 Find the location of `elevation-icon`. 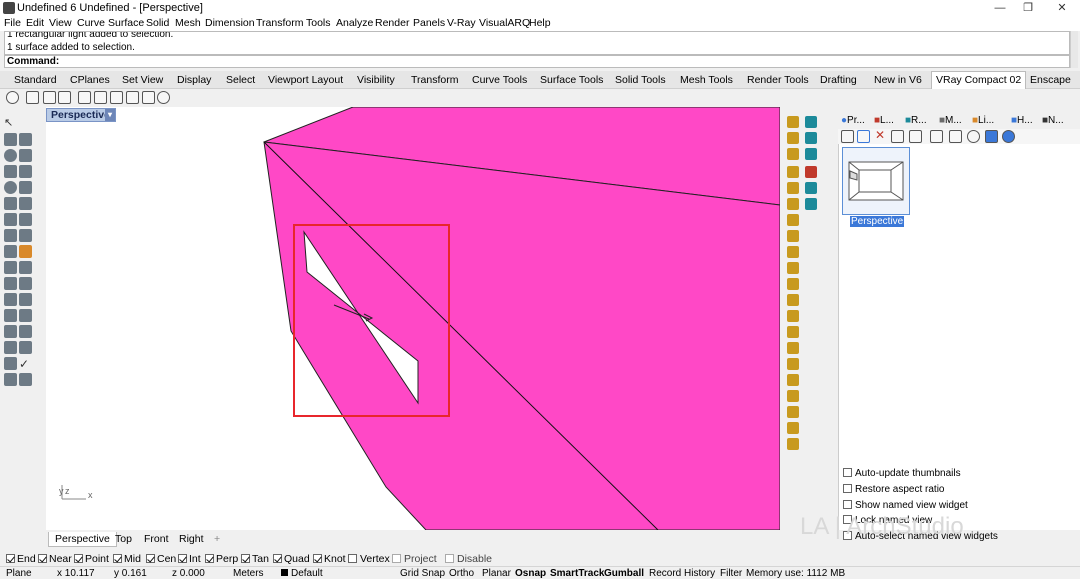

elevation-icon is located at coordinates (793, 252).